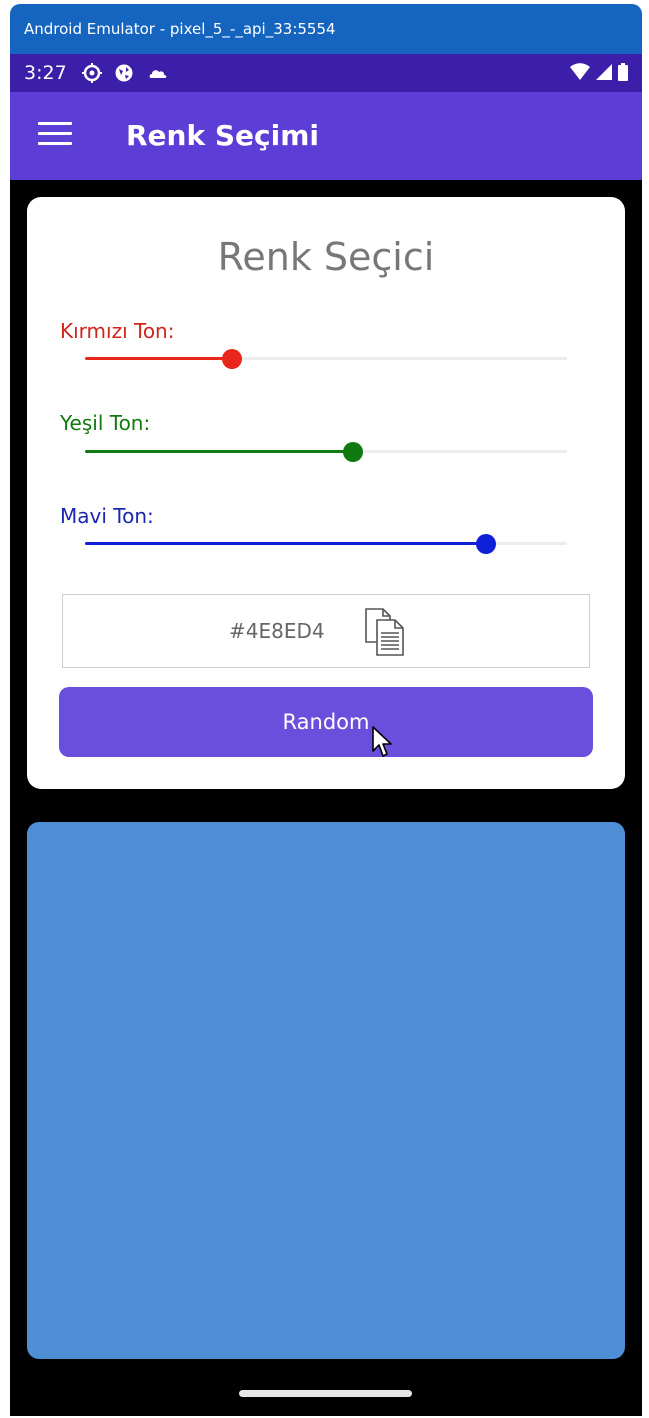 The width and height of the screenshot is (649, 1418). Describe the element at coordinates (105, 423) in the screenshot. I see `green-slider-label: Yeşil Ton:` at that location.